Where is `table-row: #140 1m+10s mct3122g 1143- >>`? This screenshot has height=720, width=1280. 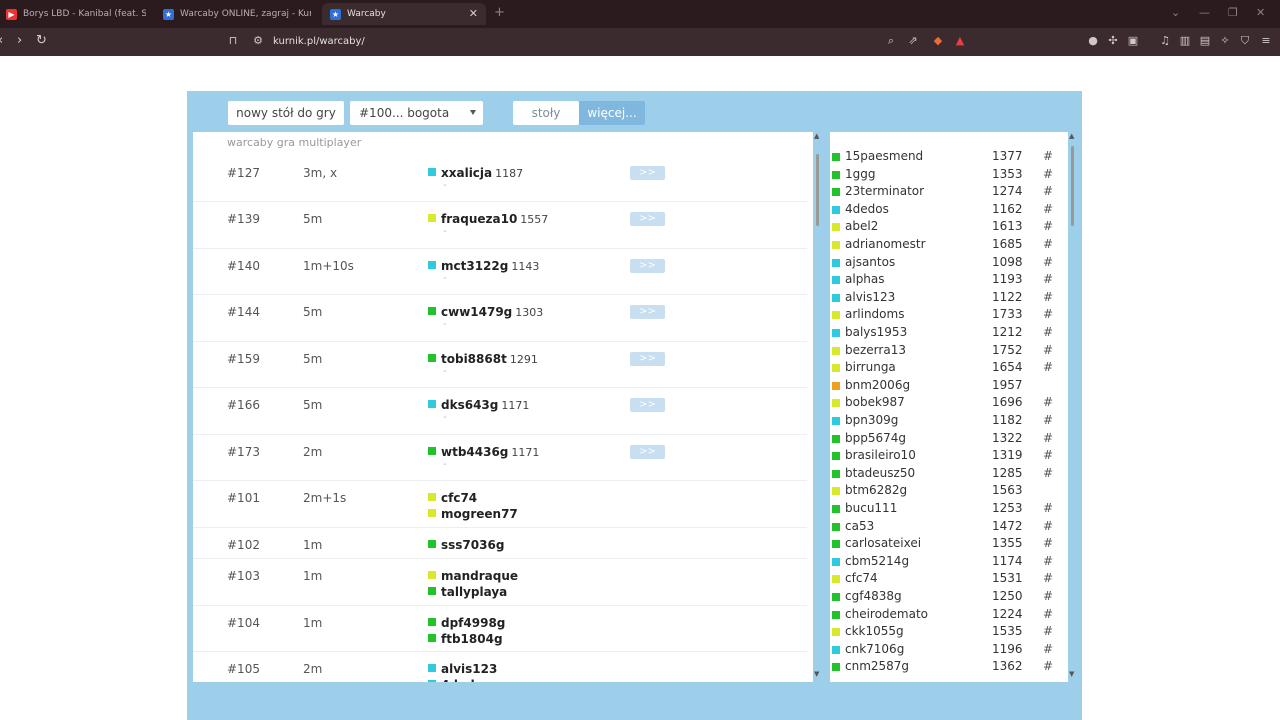 table-row: #140 1m+10s mct3122g 1143- >> is located at coordinates (500, 272).